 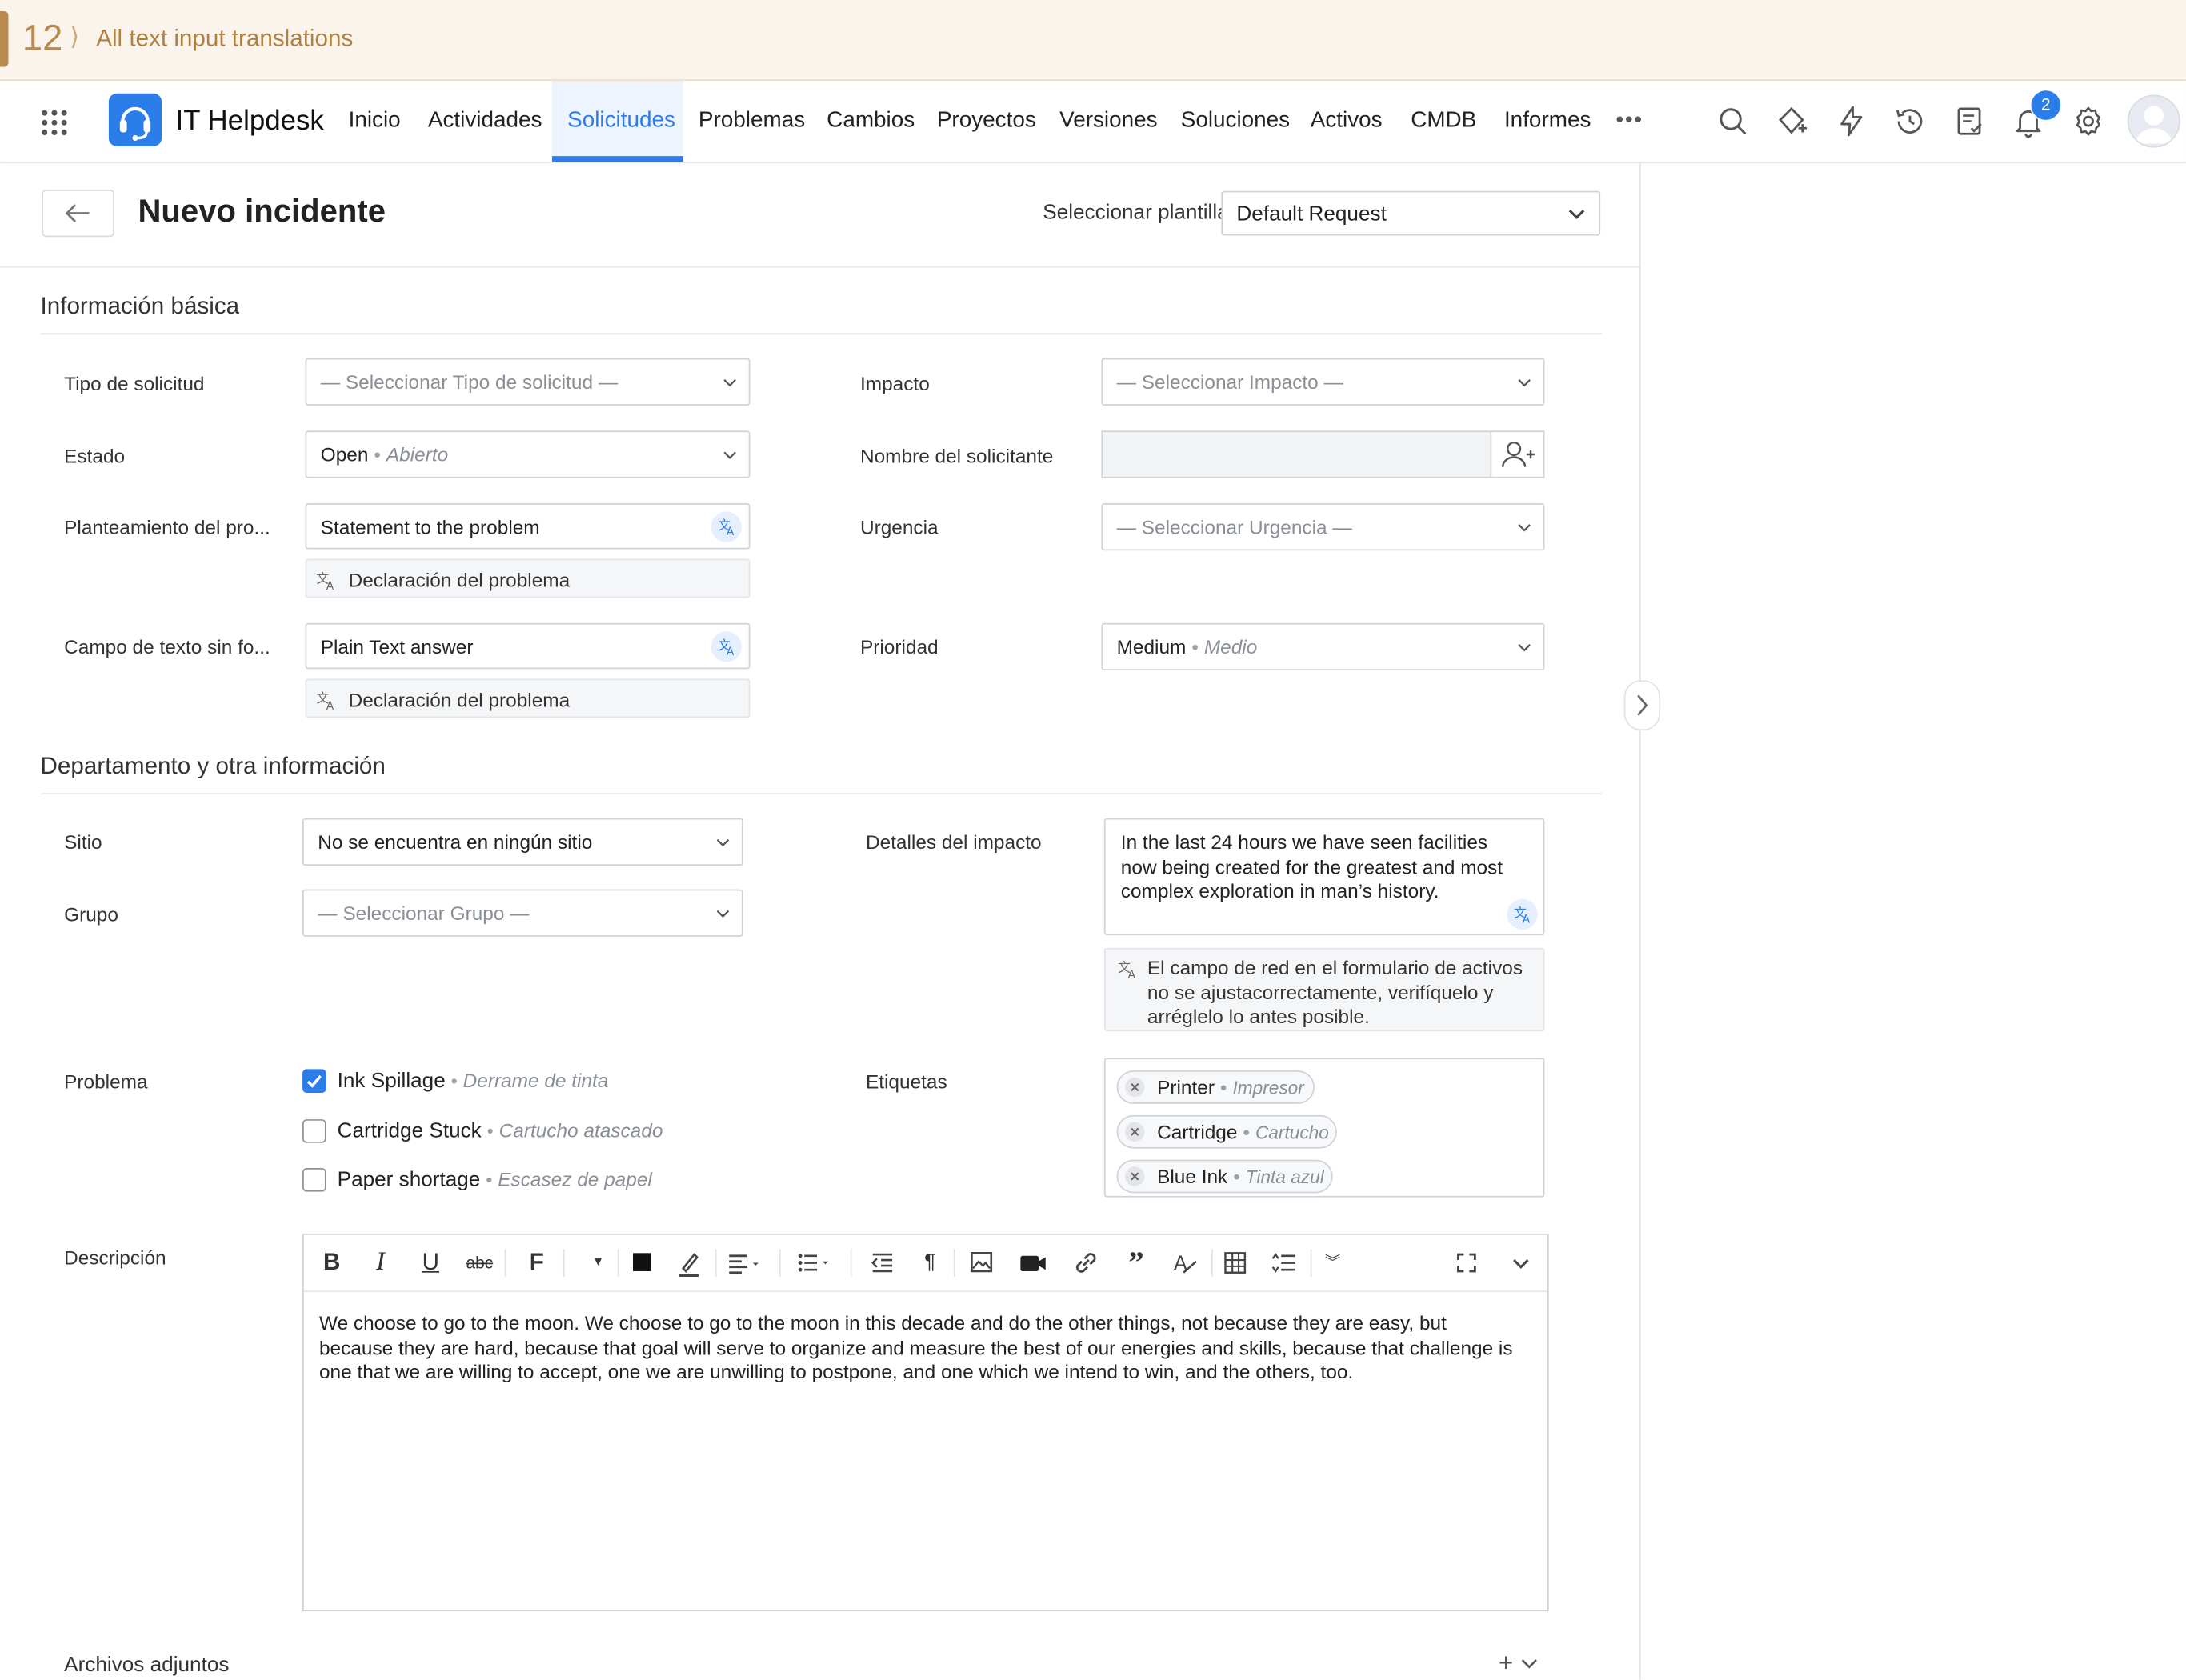 What do you see at coordinates (1852, 121) in the screenshot?
I see `lightning-icon` at bounding box center [1852, 121].